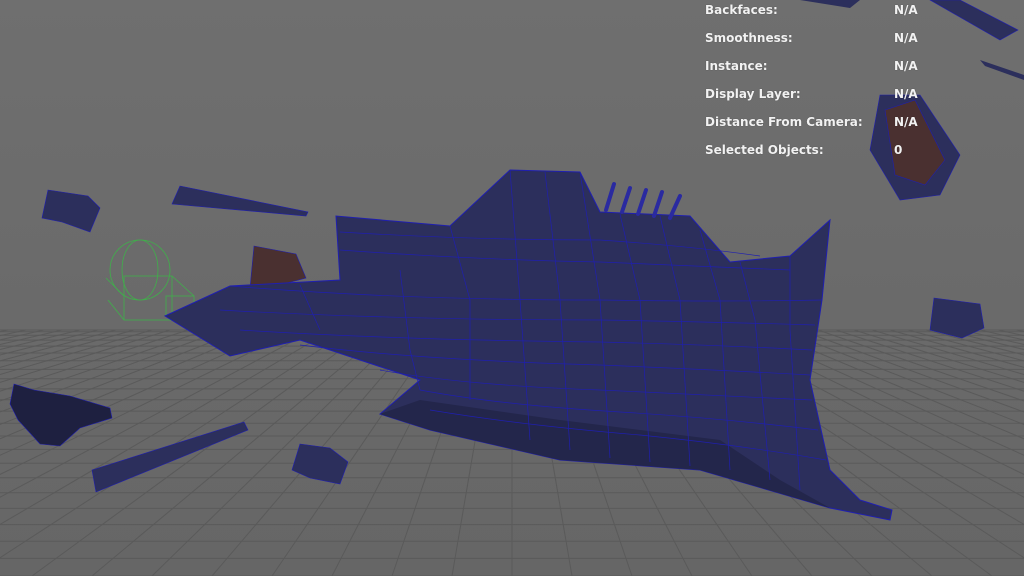 This screenshot has height=576, width=1024. I want to click on hud-label: Smoothness:, so click(749, 38).